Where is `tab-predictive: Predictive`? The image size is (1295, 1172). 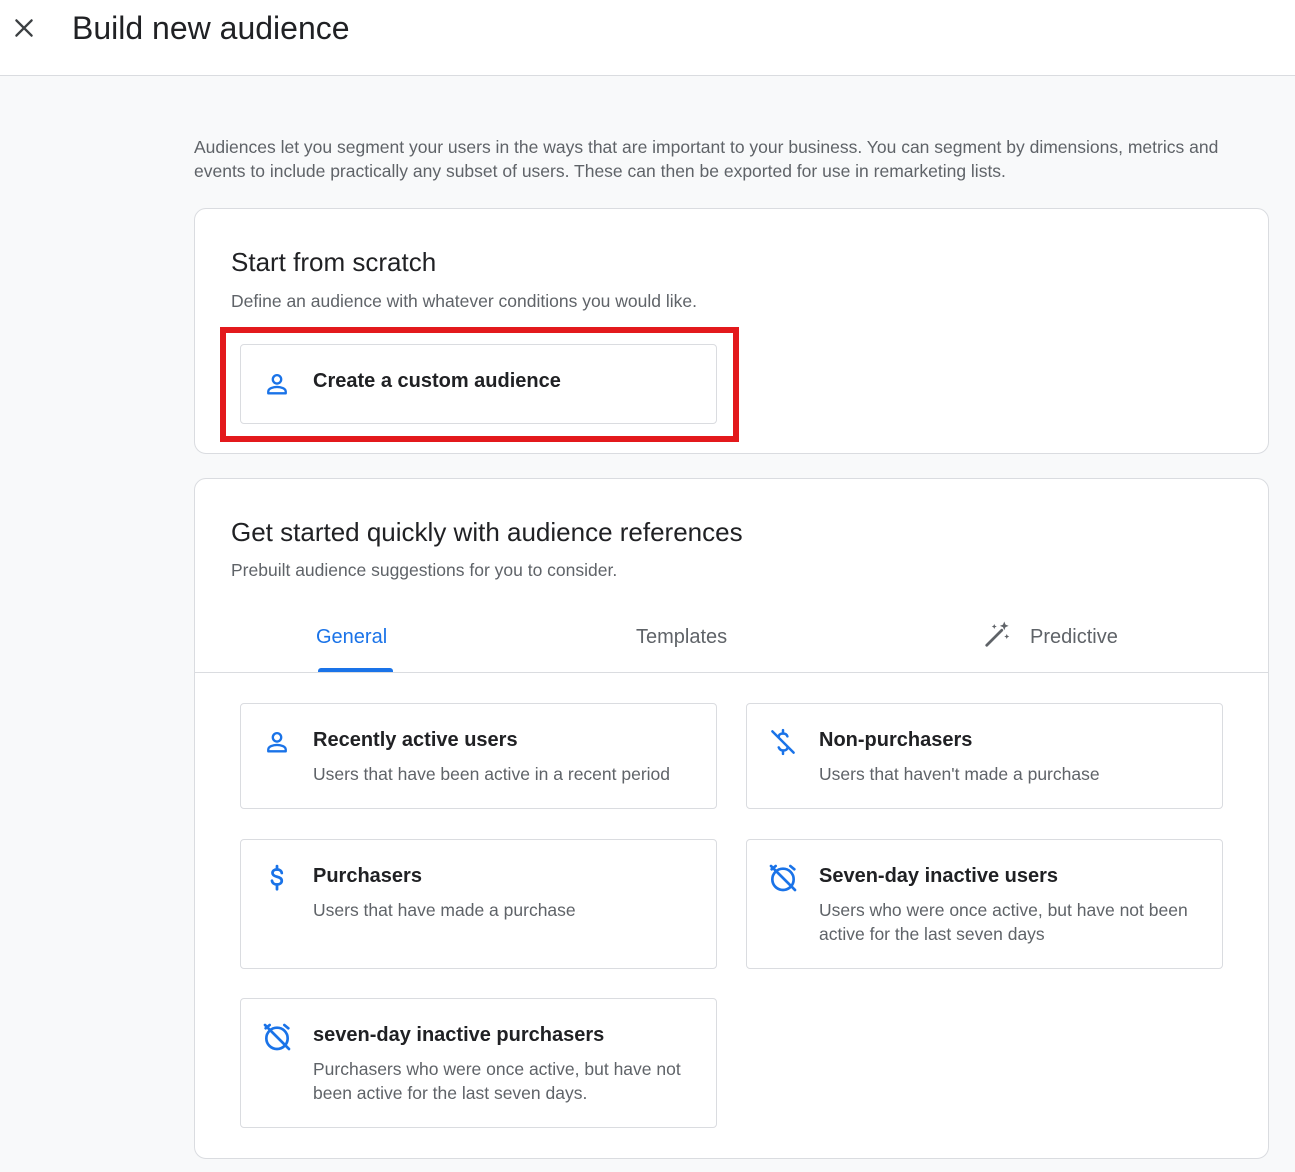 tab-predictive: Predictive is located at coordinates (1074, 640).